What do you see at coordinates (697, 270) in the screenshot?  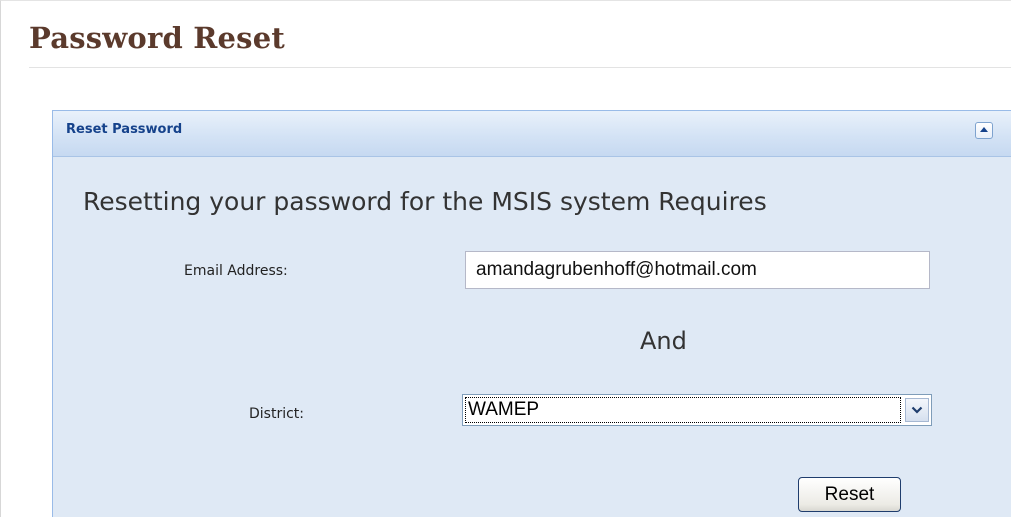 I see `email-field` at bounding box center [697, 270].